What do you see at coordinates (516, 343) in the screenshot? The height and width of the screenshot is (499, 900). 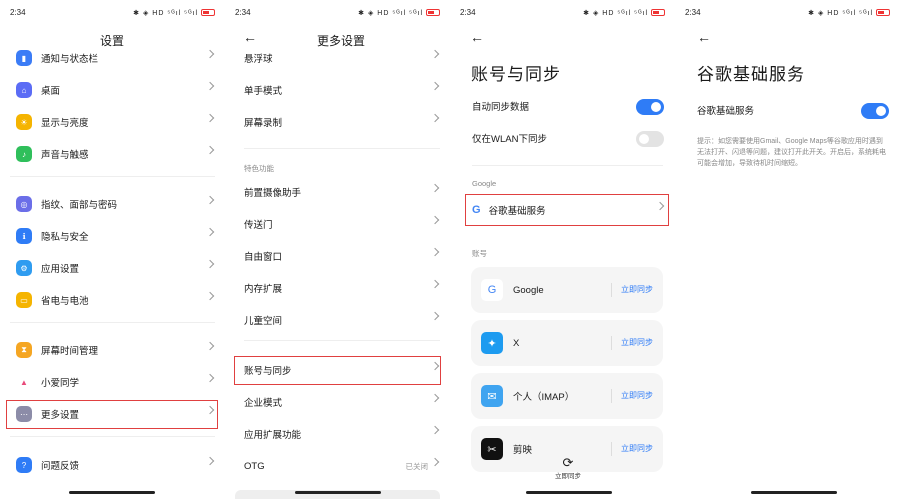 I see `account-label: X` at bounding box center [516, 343].